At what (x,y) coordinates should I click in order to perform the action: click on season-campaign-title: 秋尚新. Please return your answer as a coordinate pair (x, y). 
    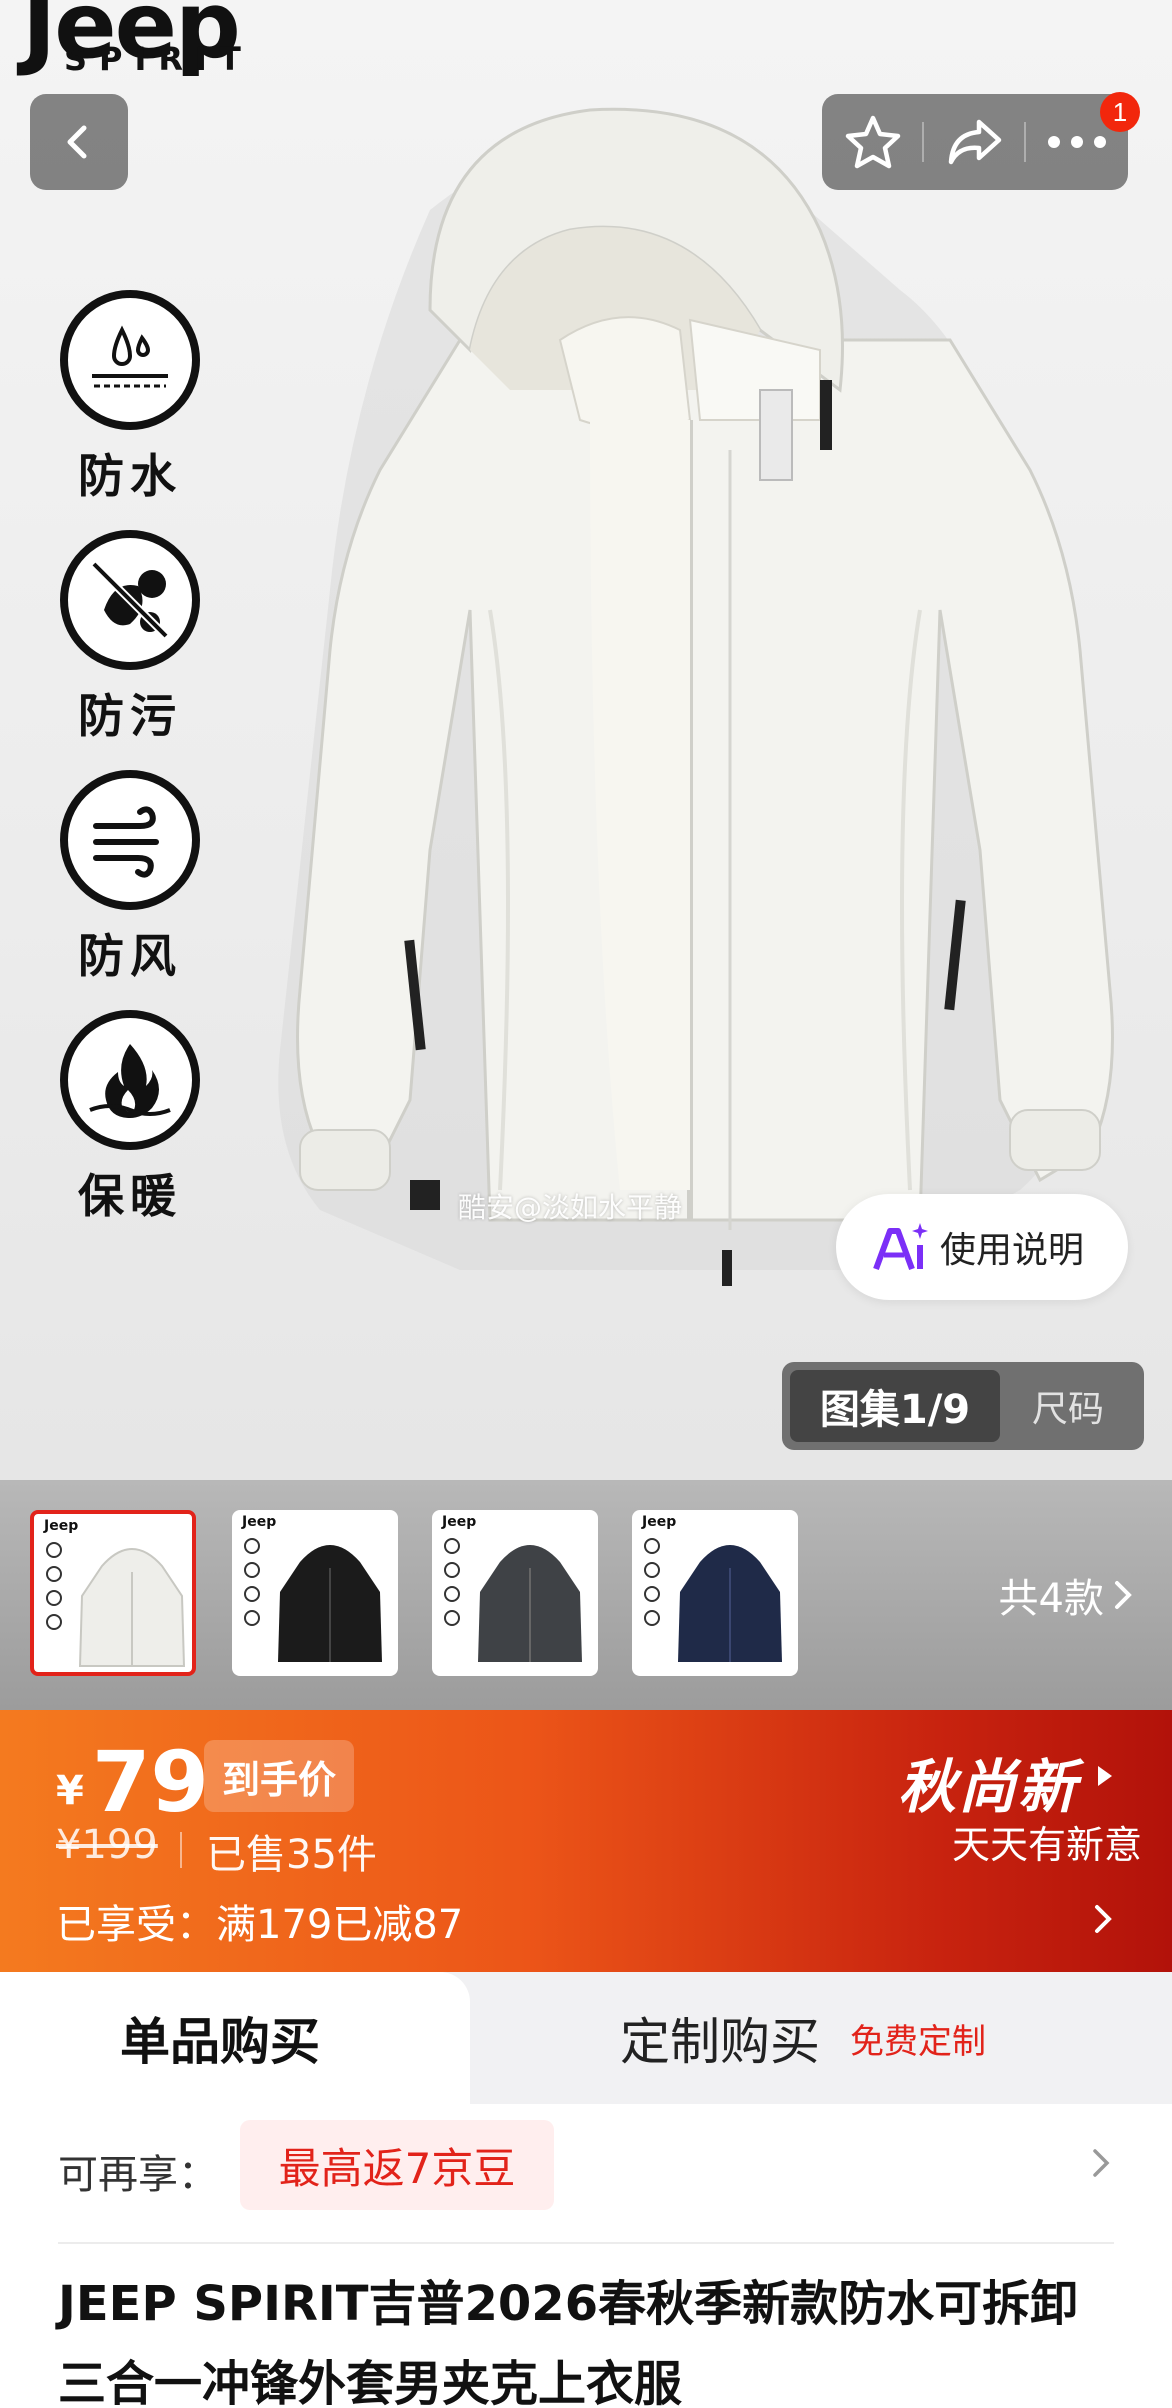
    Looking at the image, I should click on (988, 1782).